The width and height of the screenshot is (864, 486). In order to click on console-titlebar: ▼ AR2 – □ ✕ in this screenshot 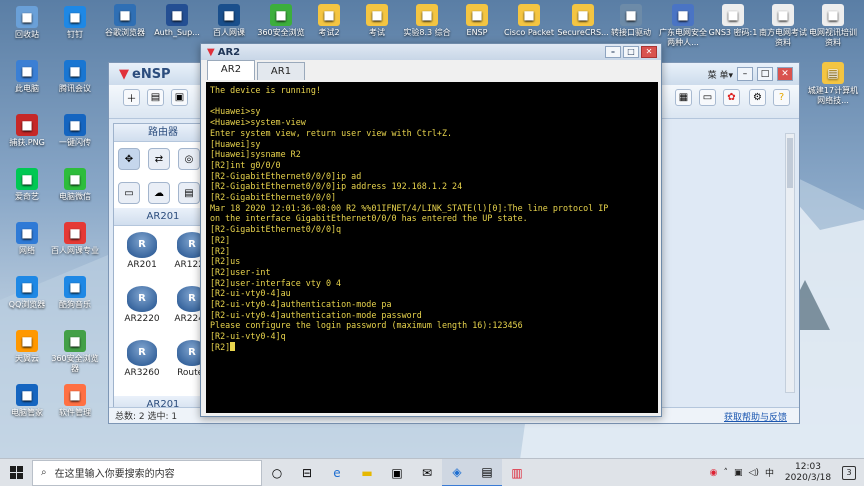, I will do `click(431, 52)`.